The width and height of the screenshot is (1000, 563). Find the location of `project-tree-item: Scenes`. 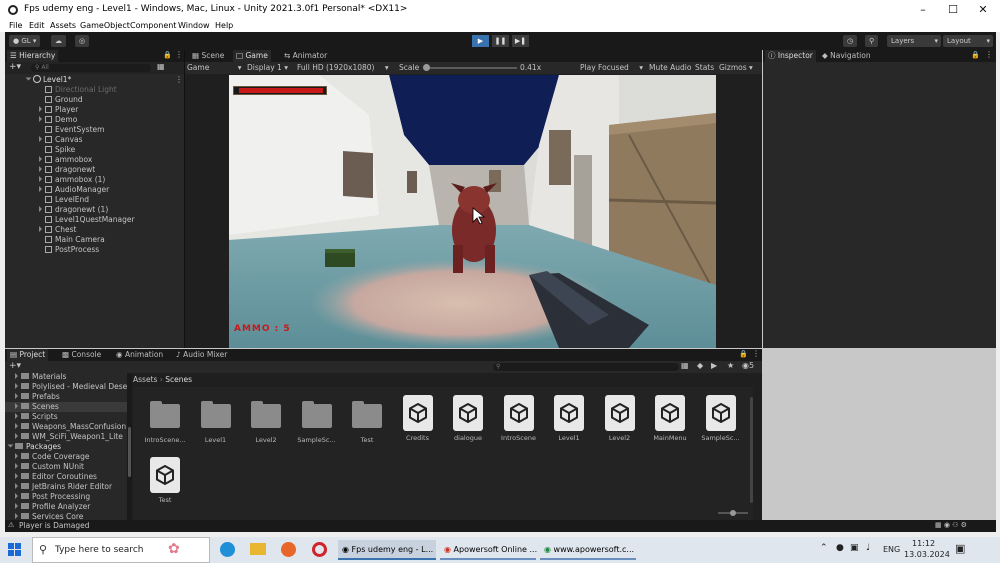

project-tree-item: Scenes is located at coordinates (66, 407).